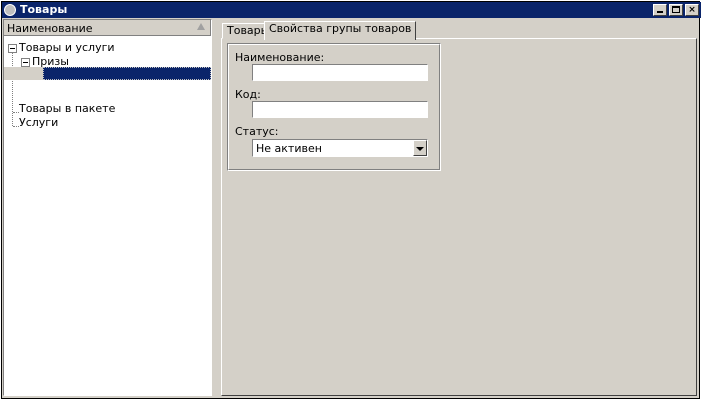  I want to click on tree-item-goods-in-package: Товары в пакете, so click(67, 109).